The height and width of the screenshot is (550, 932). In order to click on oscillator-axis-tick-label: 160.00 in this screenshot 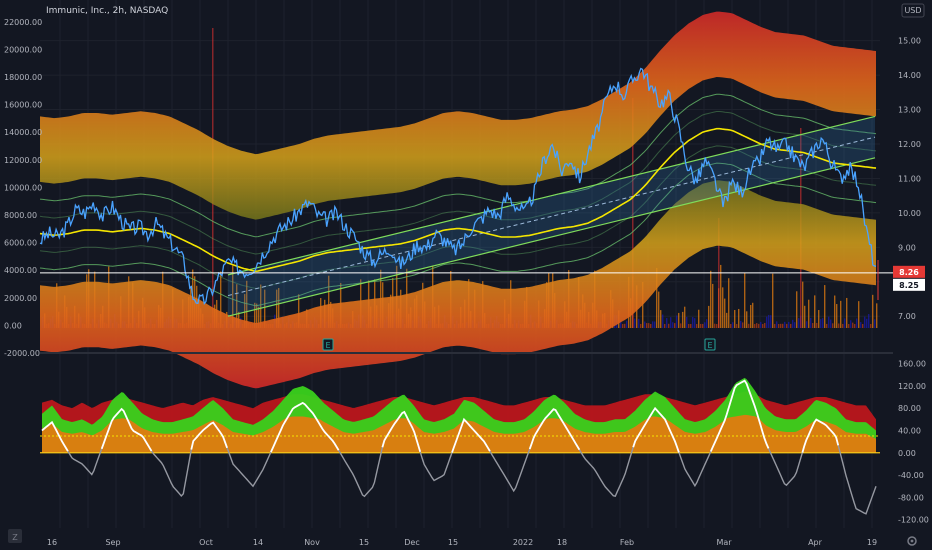, I will do `click(912, 364)`.